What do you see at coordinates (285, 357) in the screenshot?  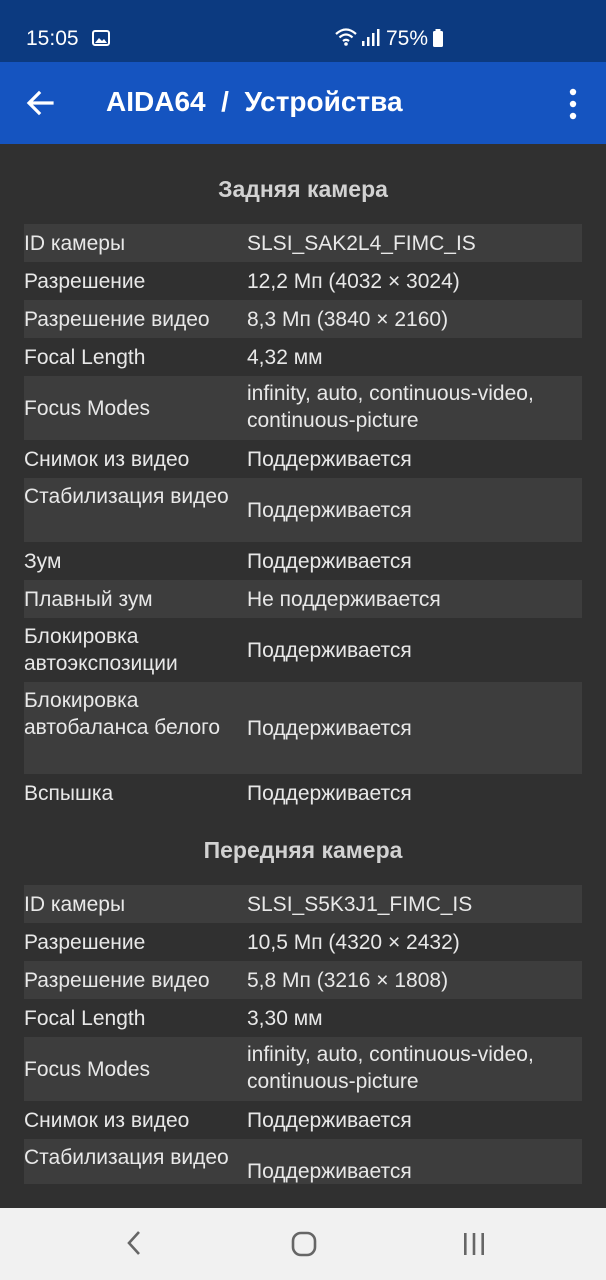 I see `row-value: 4,32 мм` at bounding box center [285, 357].